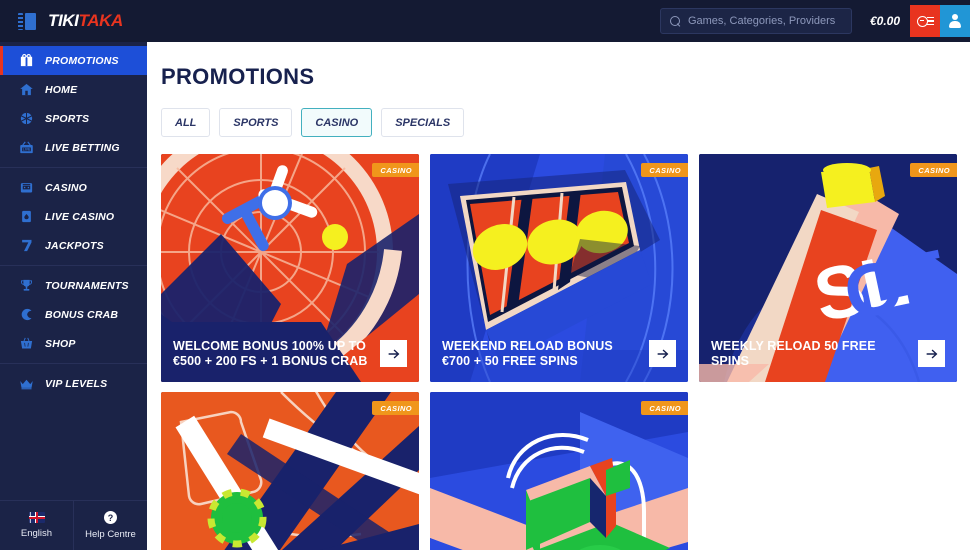 The width and height of the screenshot is (970, 550). I want to click on crab-icon, so click(26, 314).